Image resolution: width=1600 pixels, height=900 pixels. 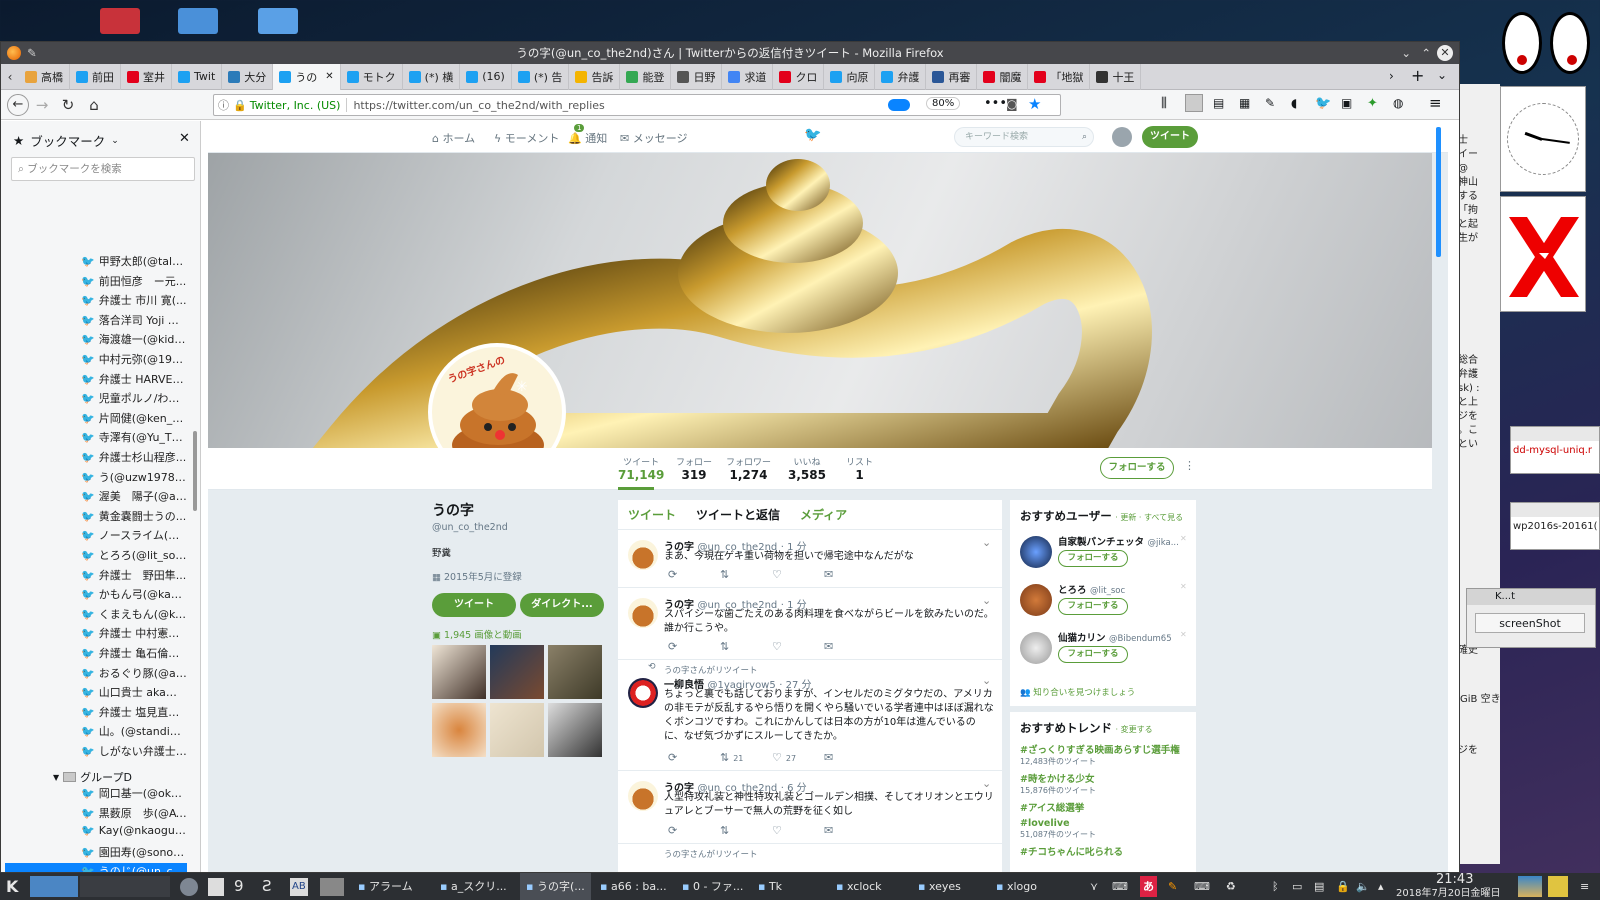 What do you see at coordinates (939, 886) in the screenshot?
I see `taskbar-item-xeyes: ▪ xeyes` at bounding box center [939, 886].